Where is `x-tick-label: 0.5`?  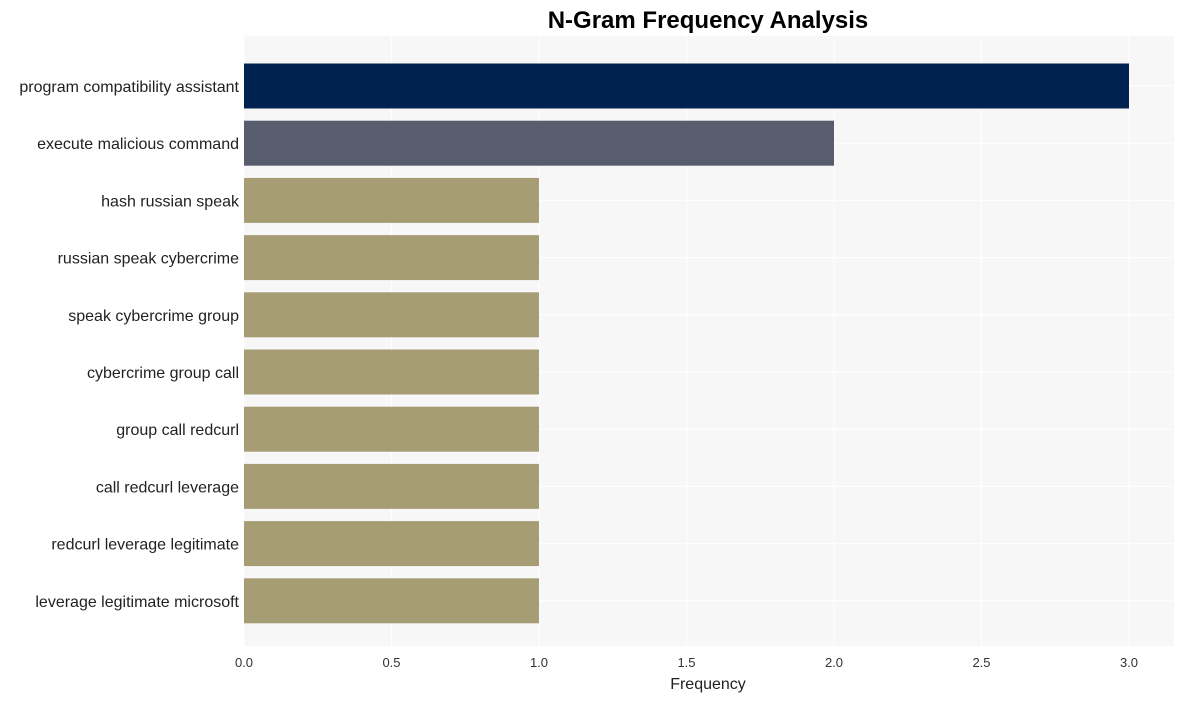 x-tick-label: 0.5 is located at coordinates (391, 662).